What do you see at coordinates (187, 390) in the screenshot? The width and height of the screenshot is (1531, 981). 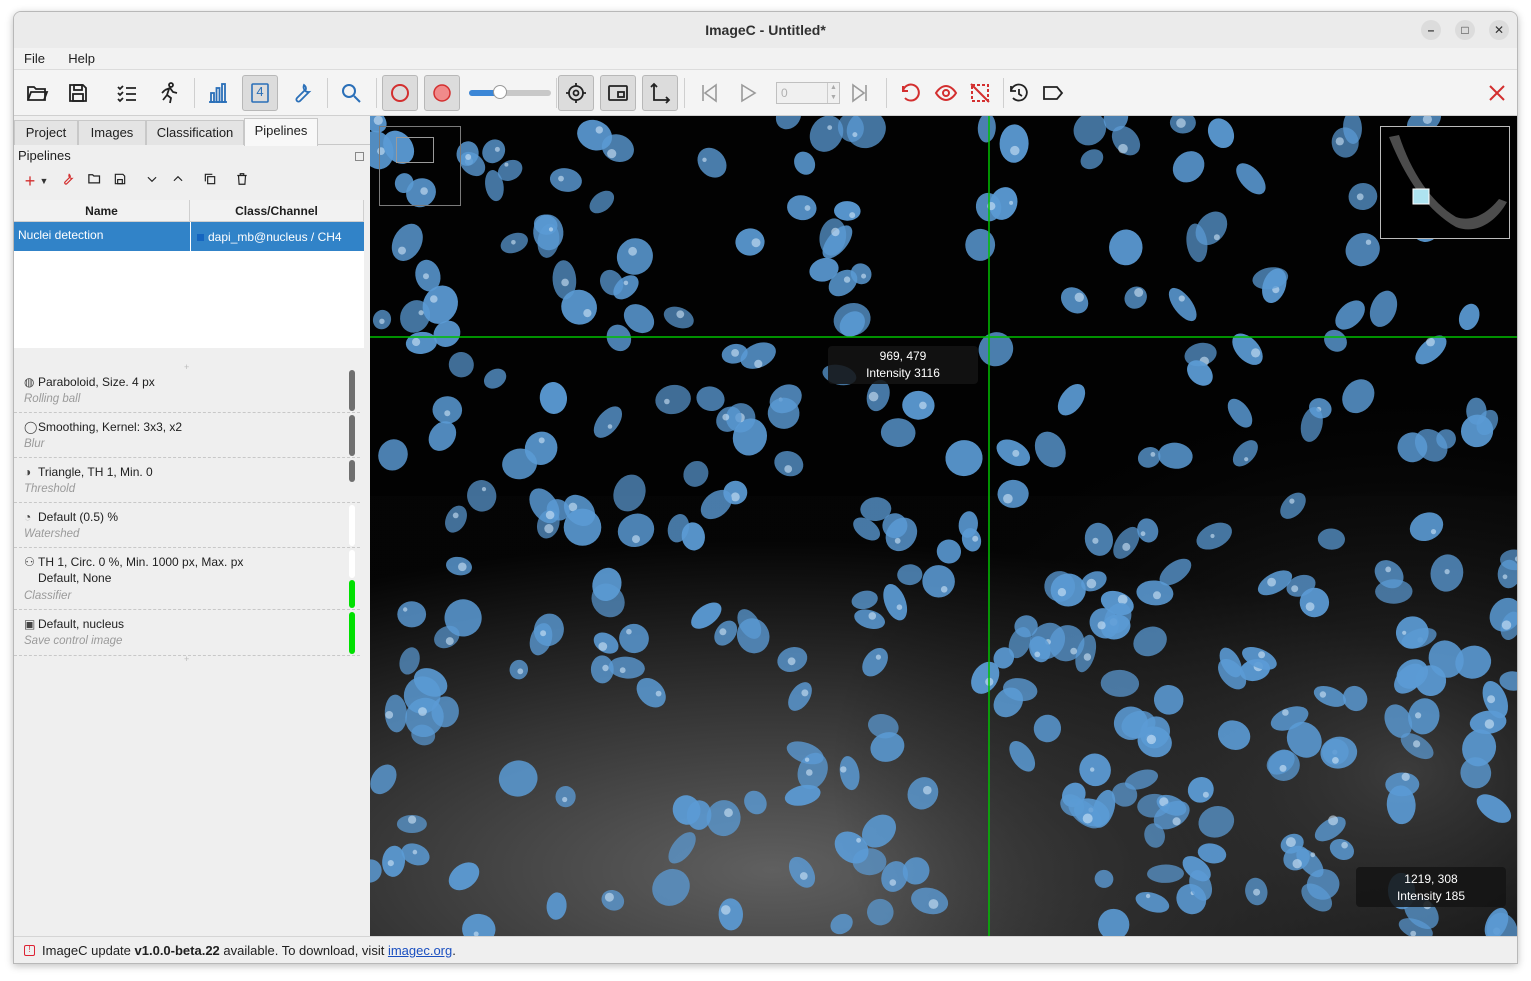 I see `step-rolling-ball: ◍ Paraboloid, Size. 4 px Rolling ball` at bounding box center [187, 390].